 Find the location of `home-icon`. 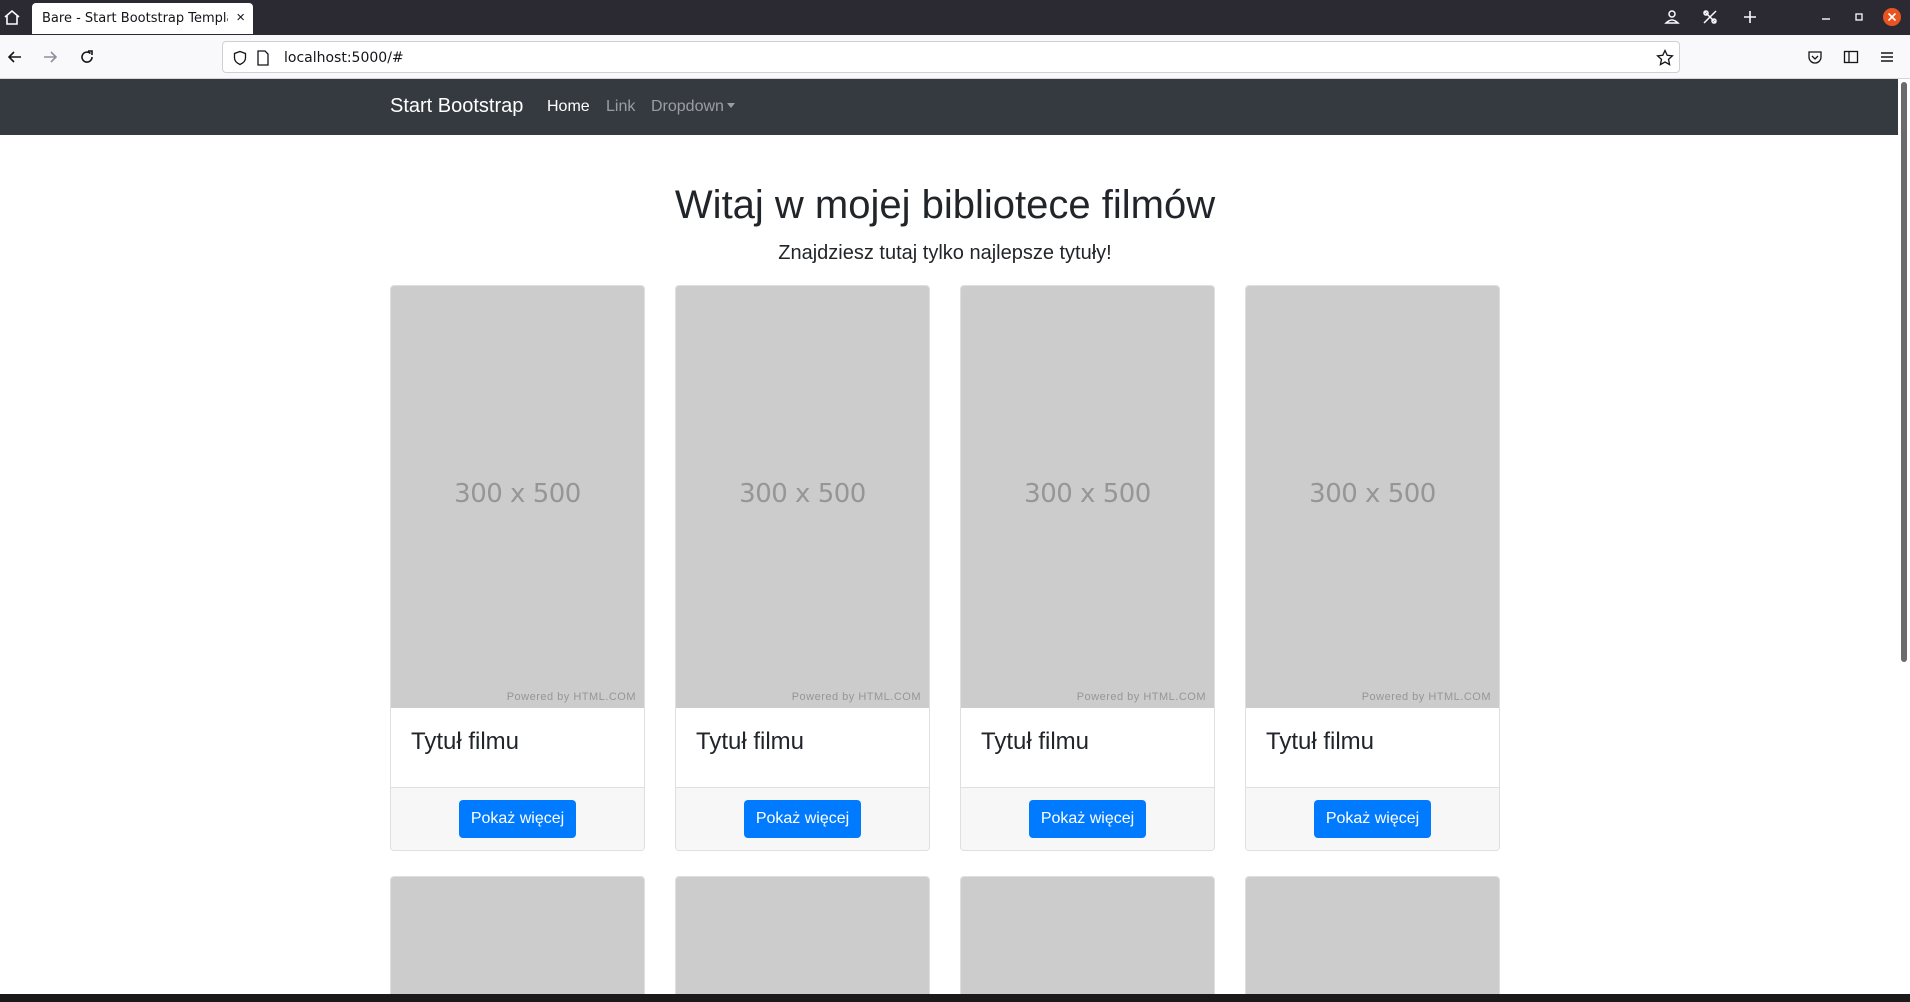

home-icon is located at coordinates (12, 18).